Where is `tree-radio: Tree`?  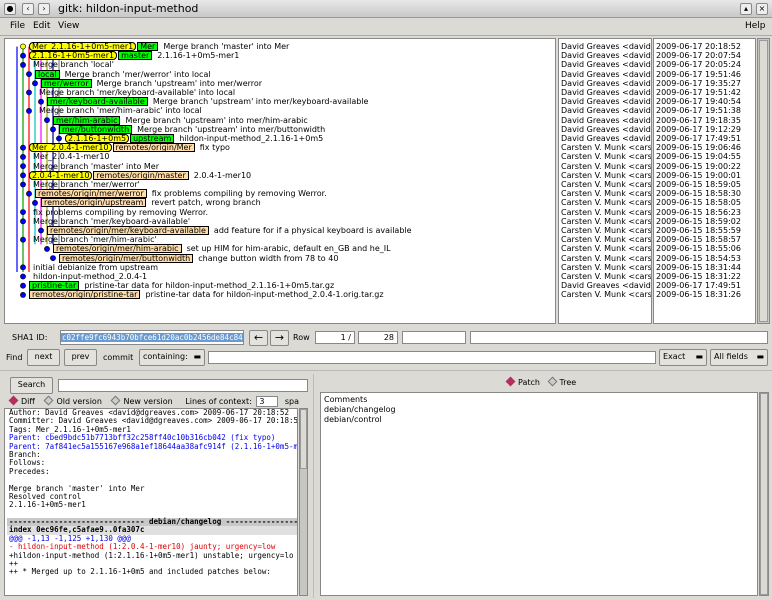
tree-radio: Tree is located at coordinates (561, 381).